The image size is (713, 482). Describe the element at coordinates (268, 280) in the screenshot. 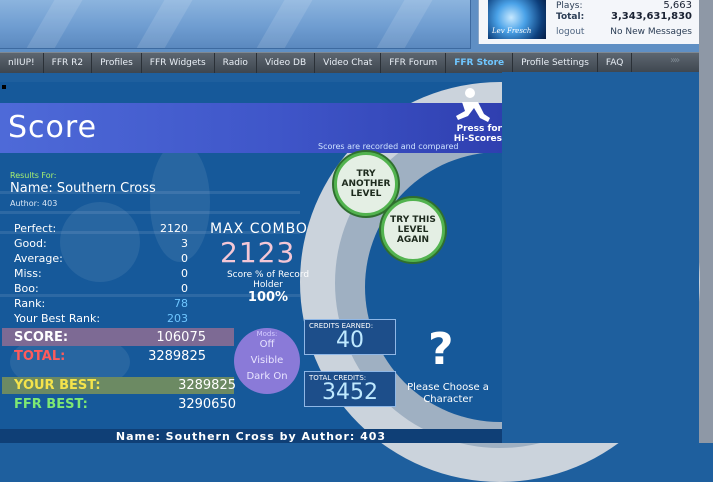

I see `record-holder-label: Score % of Record Holder` at that location.